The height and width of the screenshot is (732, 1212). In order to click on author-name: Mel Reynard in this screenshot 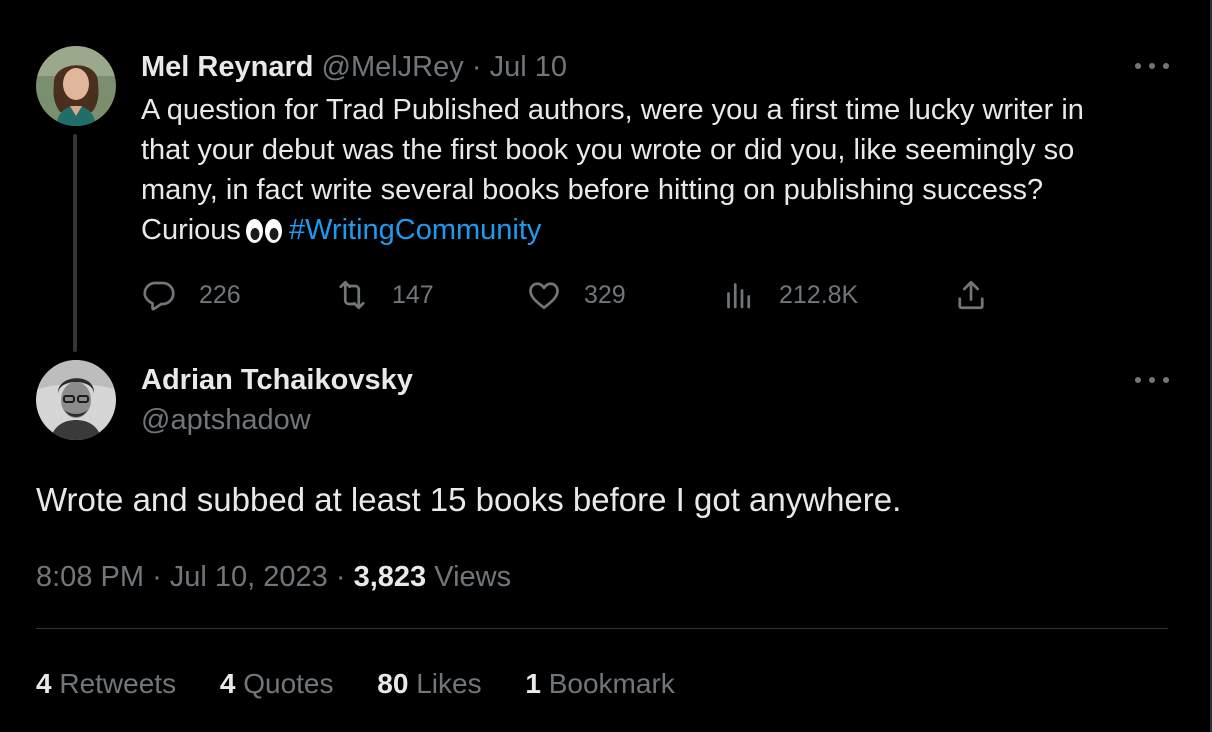, I will do `click(227, 67)`.